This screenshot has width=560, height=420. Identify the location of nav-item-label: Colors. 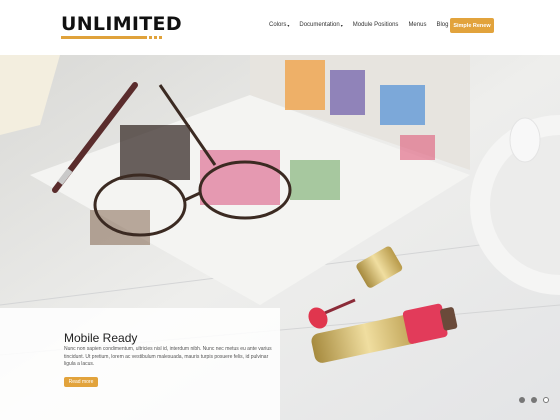
(278, 25).